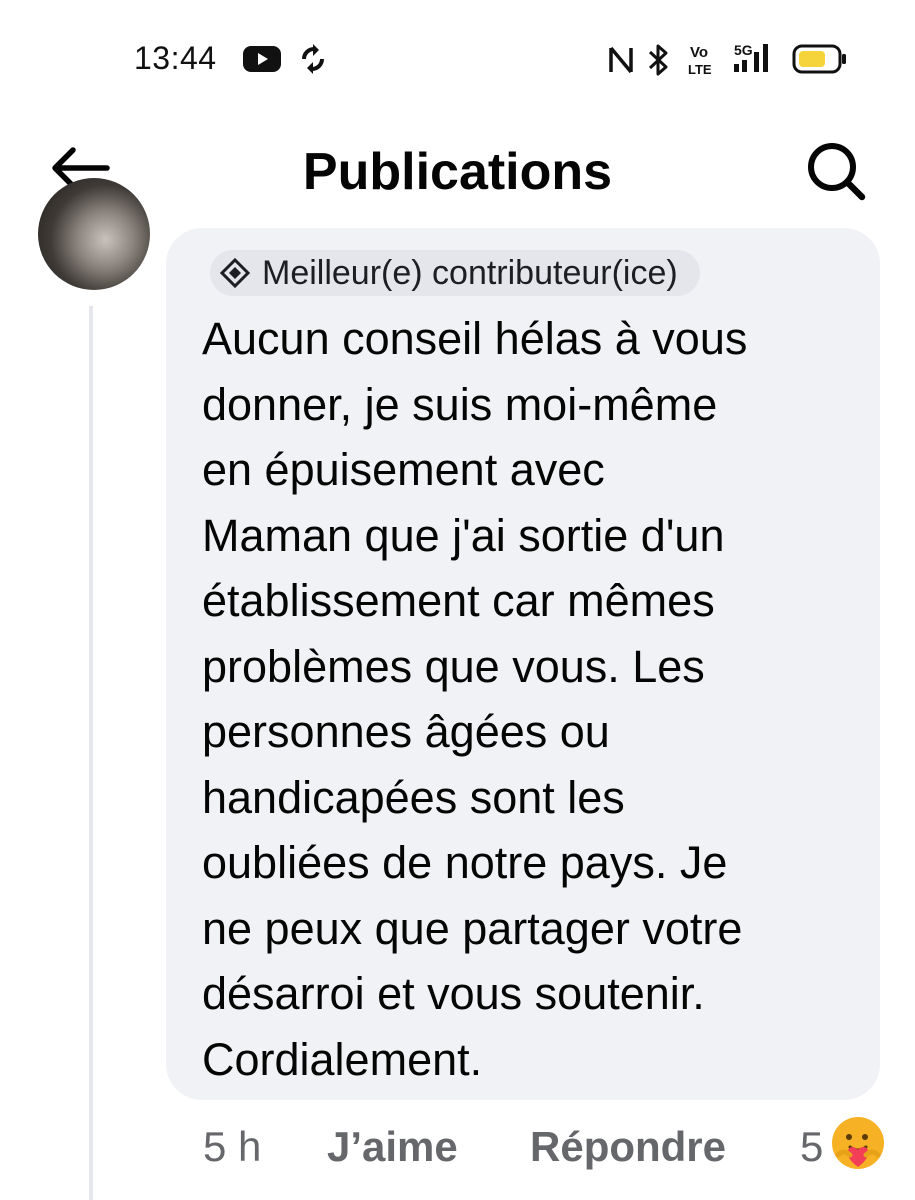 The width and height of the screenshot is (915, 1200). What do you see at coordinates (658, 60) in the screenshot?
I see `bluetooth-icon` at bounding box center [658, 60].